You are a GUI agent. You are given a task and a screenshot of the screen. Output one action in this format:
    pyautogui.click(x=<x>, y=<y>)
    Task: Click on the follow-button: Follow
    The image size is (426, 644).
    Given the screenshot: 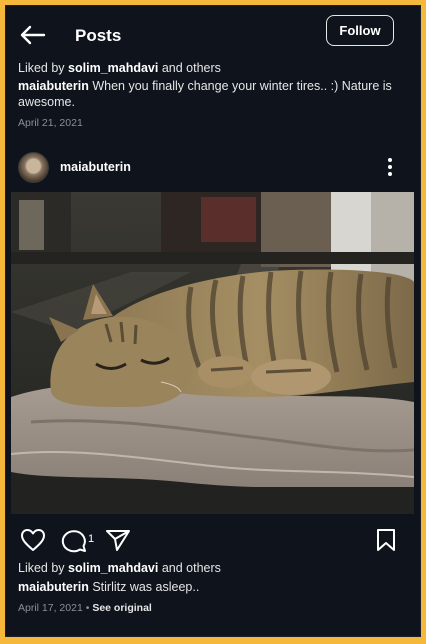 What is the action you would take?
    pyautogui.click(x=360, y=30)
    